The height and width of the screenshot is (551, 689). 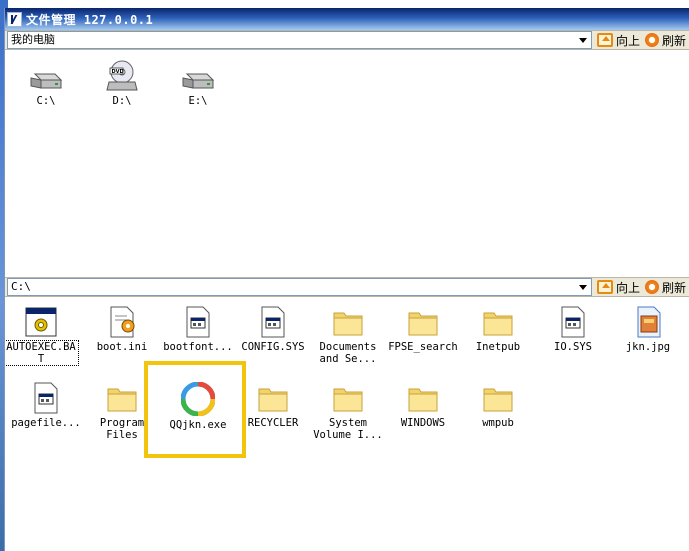 What do you see at coordinates (649, 322) in the screenshot?
I see `image-file-icon` at bounding box center [649, 322].